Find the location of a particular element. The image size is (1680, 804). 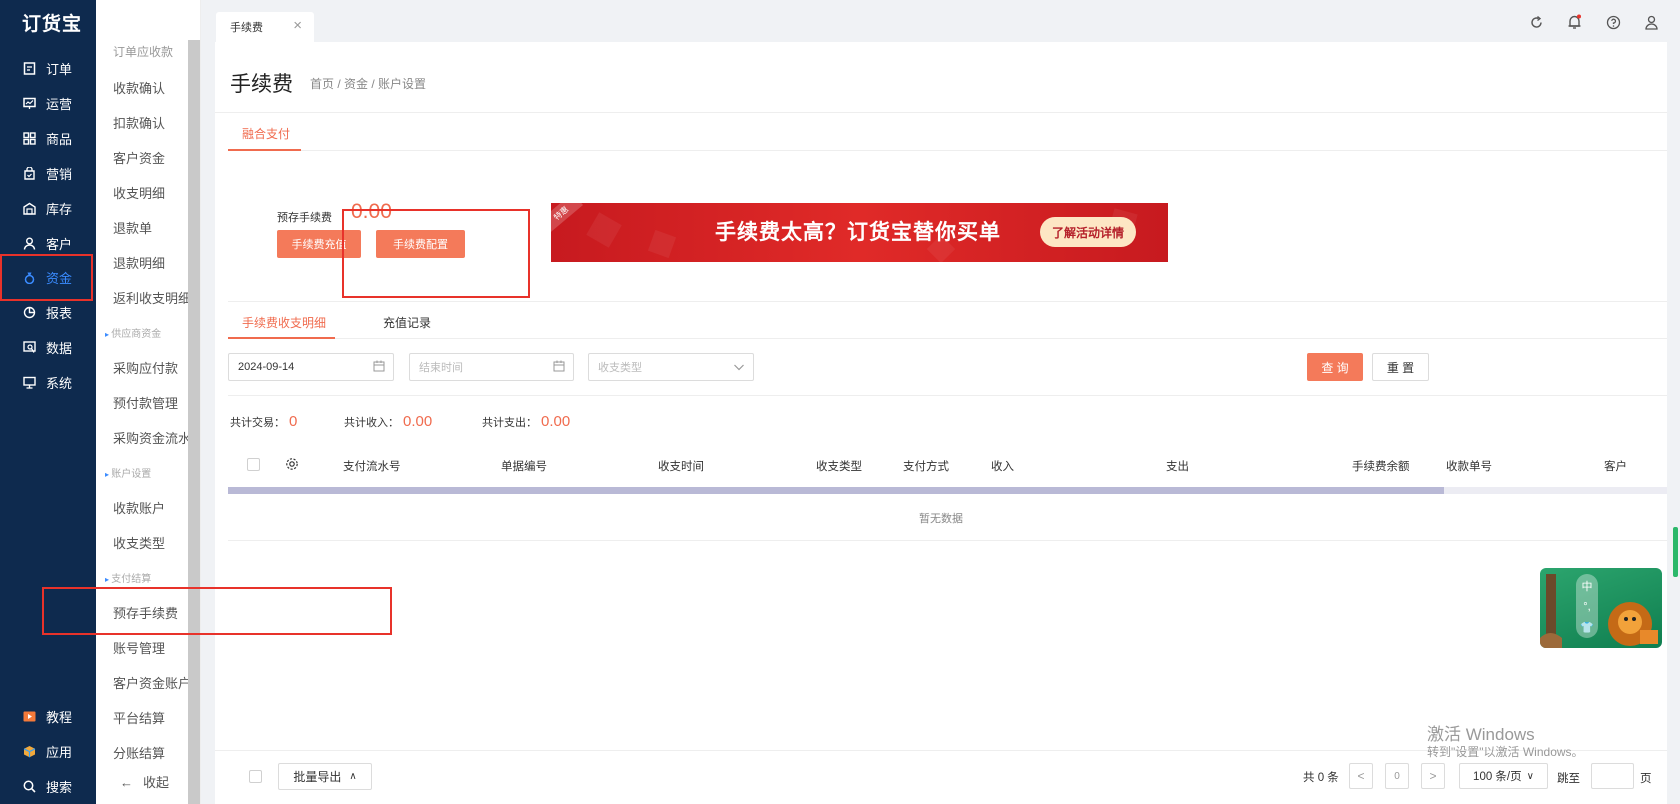

promo-banner: 特惠 手续费太高？订货宝替你买单 了解活动详情 is located at coordinates (859, 232).